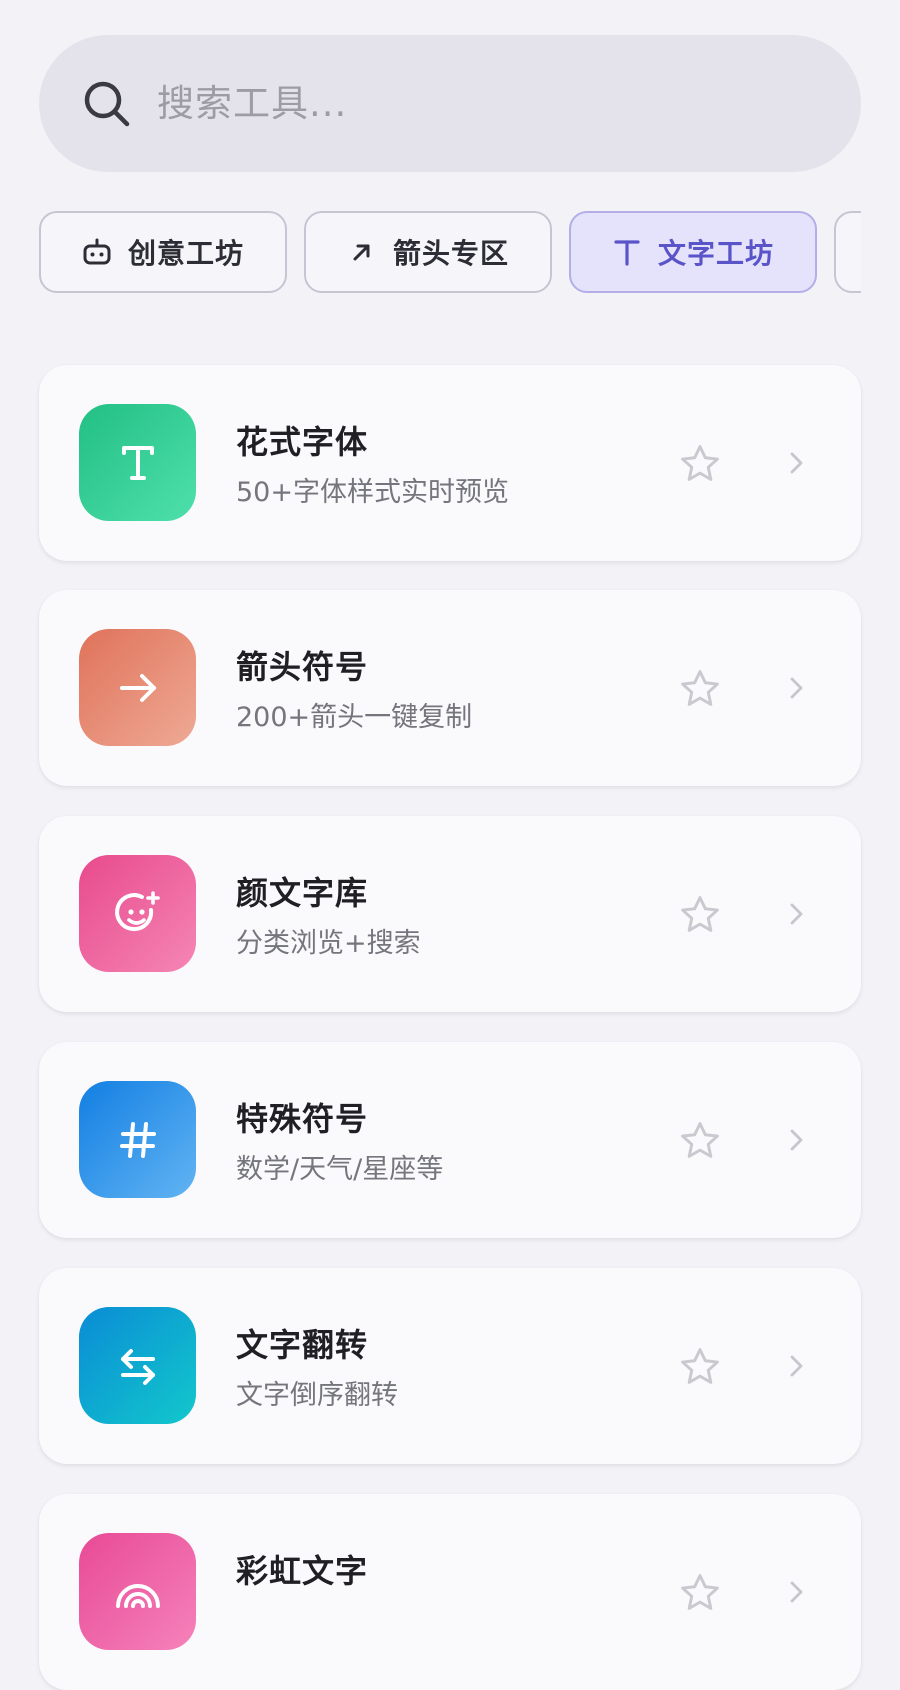  I want to click on tool-title: 特殊符号, so click(302, 1119).